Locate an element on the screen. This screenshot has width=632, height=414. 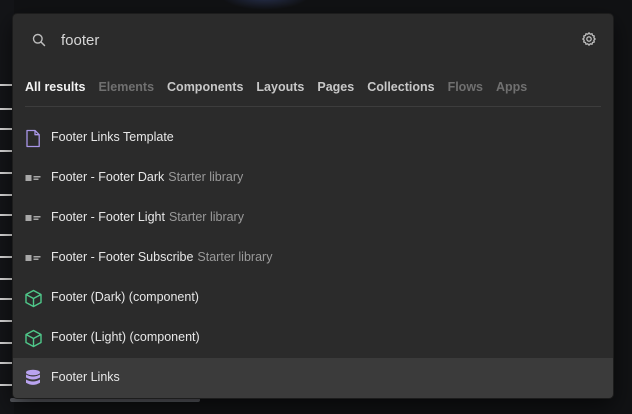
background-canvas-edge is located at coordinates (7, 207).